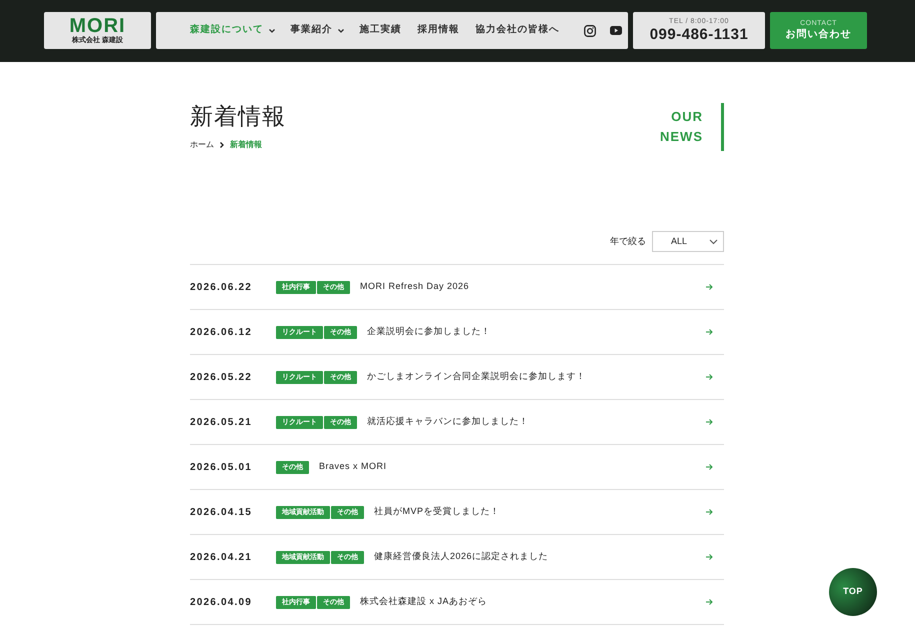  What do you see at coordinates (353, 467) in the screenshot?
I see `news-title: Braves x MORI` at bounding box center [353, 467].